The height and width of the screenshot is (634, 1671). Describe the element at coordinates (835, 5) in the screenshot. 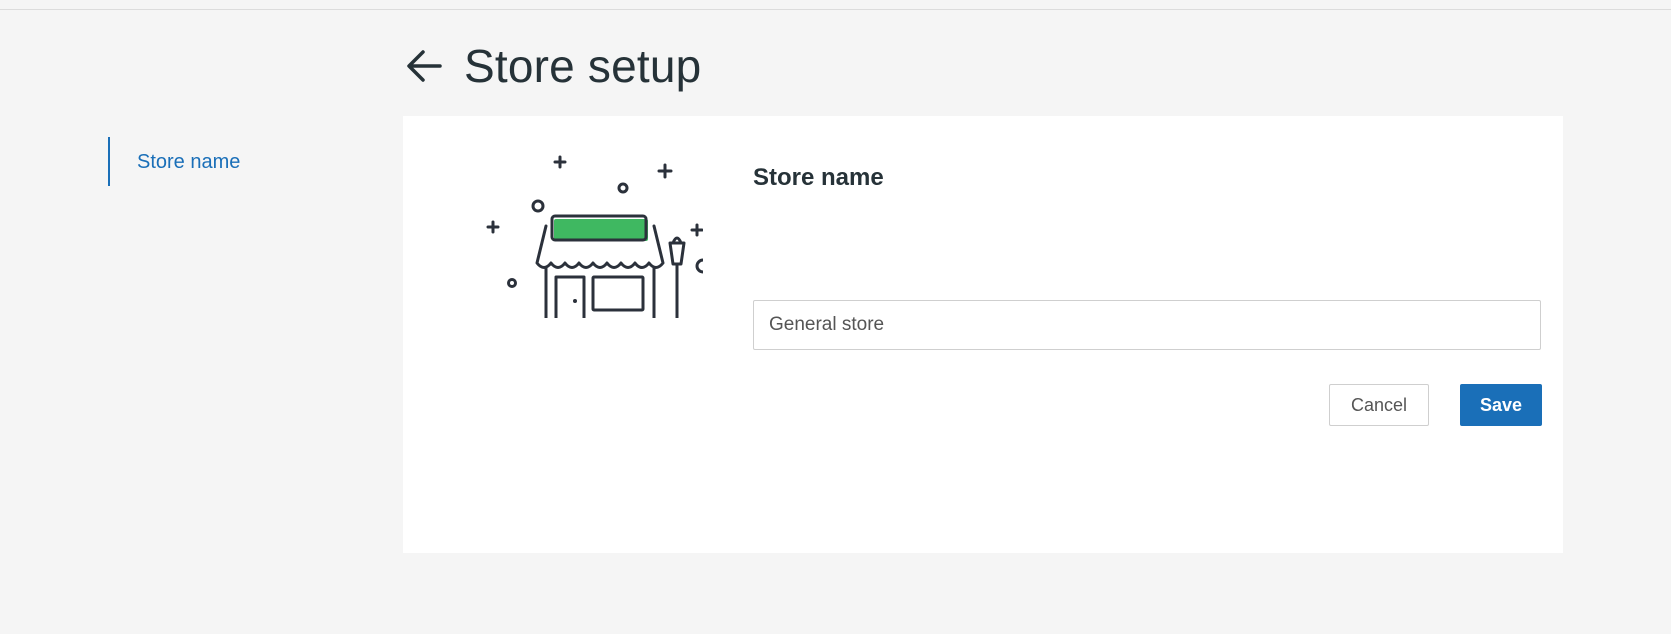

I see `top-divider` at that location.